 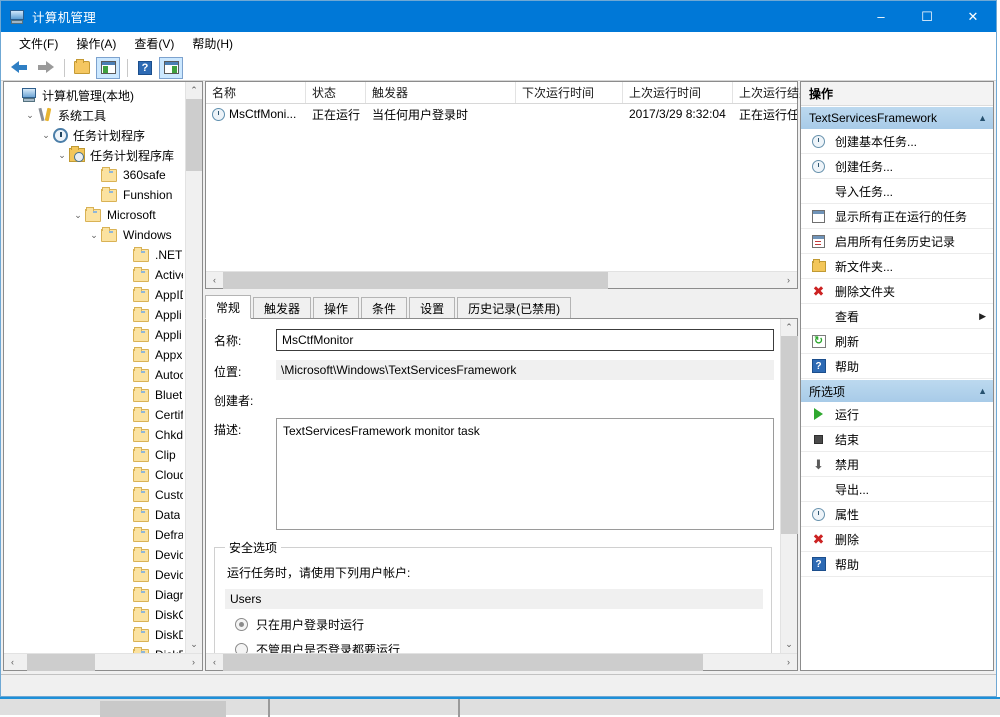 I want to click on menu-view: 查看(V), so click(x=154, y=43).